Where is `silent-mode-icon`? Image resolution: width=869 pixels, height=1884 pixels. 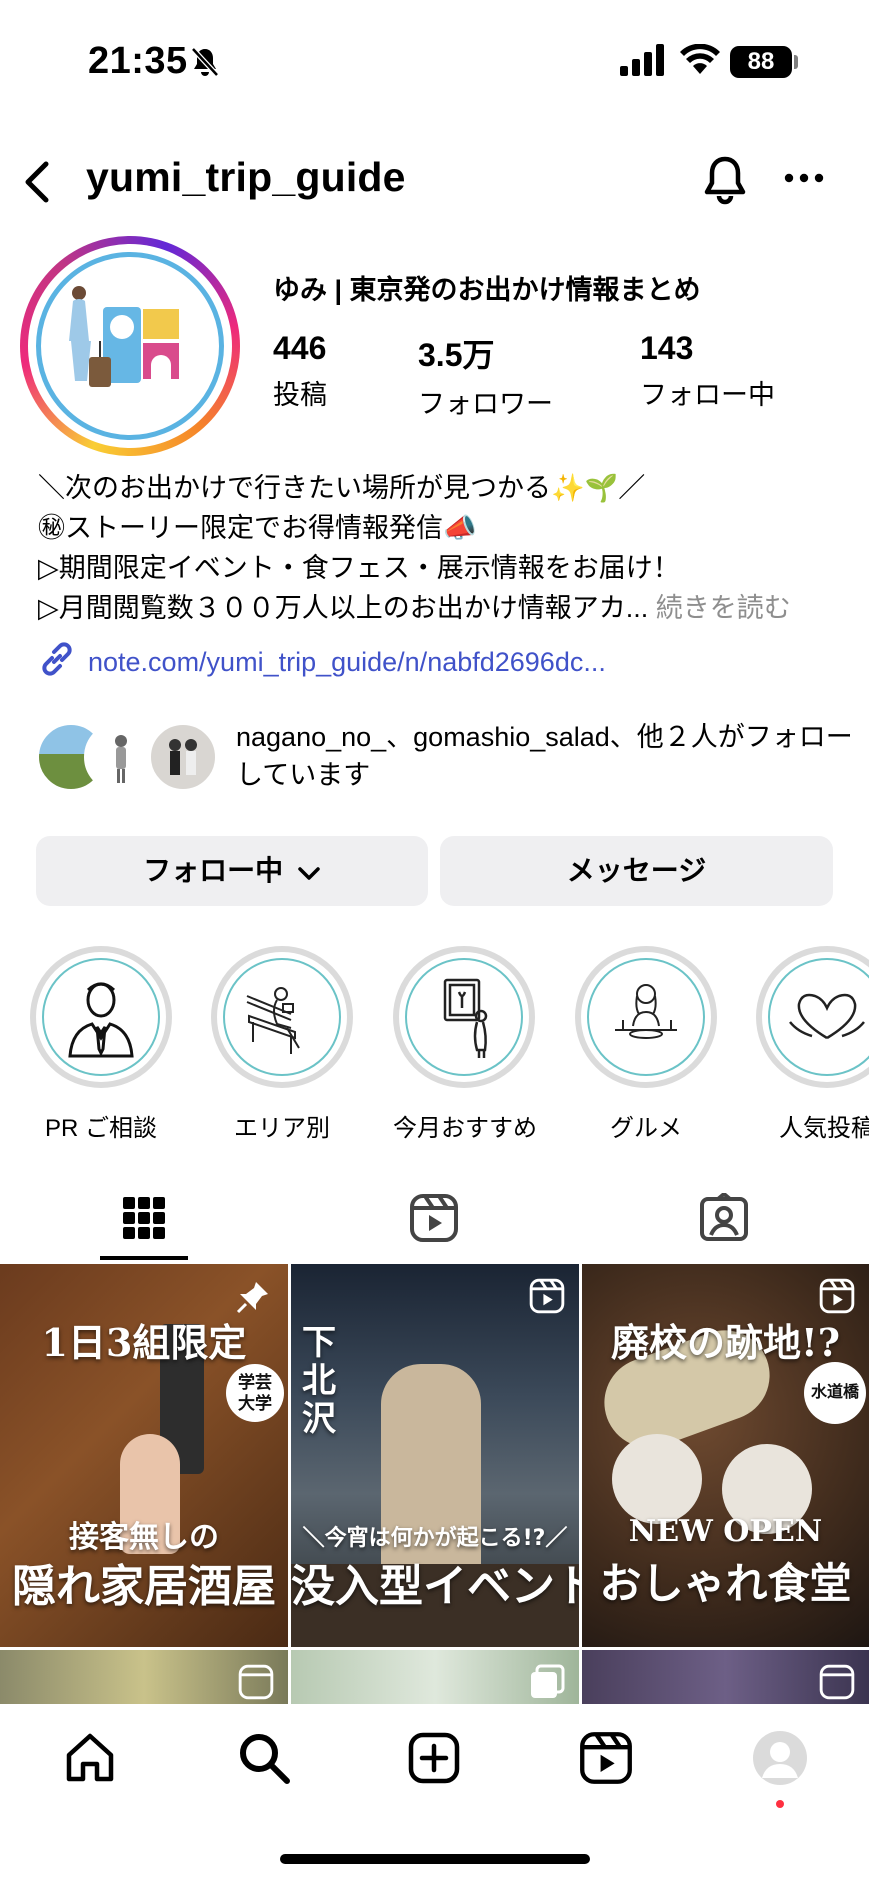 silent-mode-icon is located at coordinates (205, 64).